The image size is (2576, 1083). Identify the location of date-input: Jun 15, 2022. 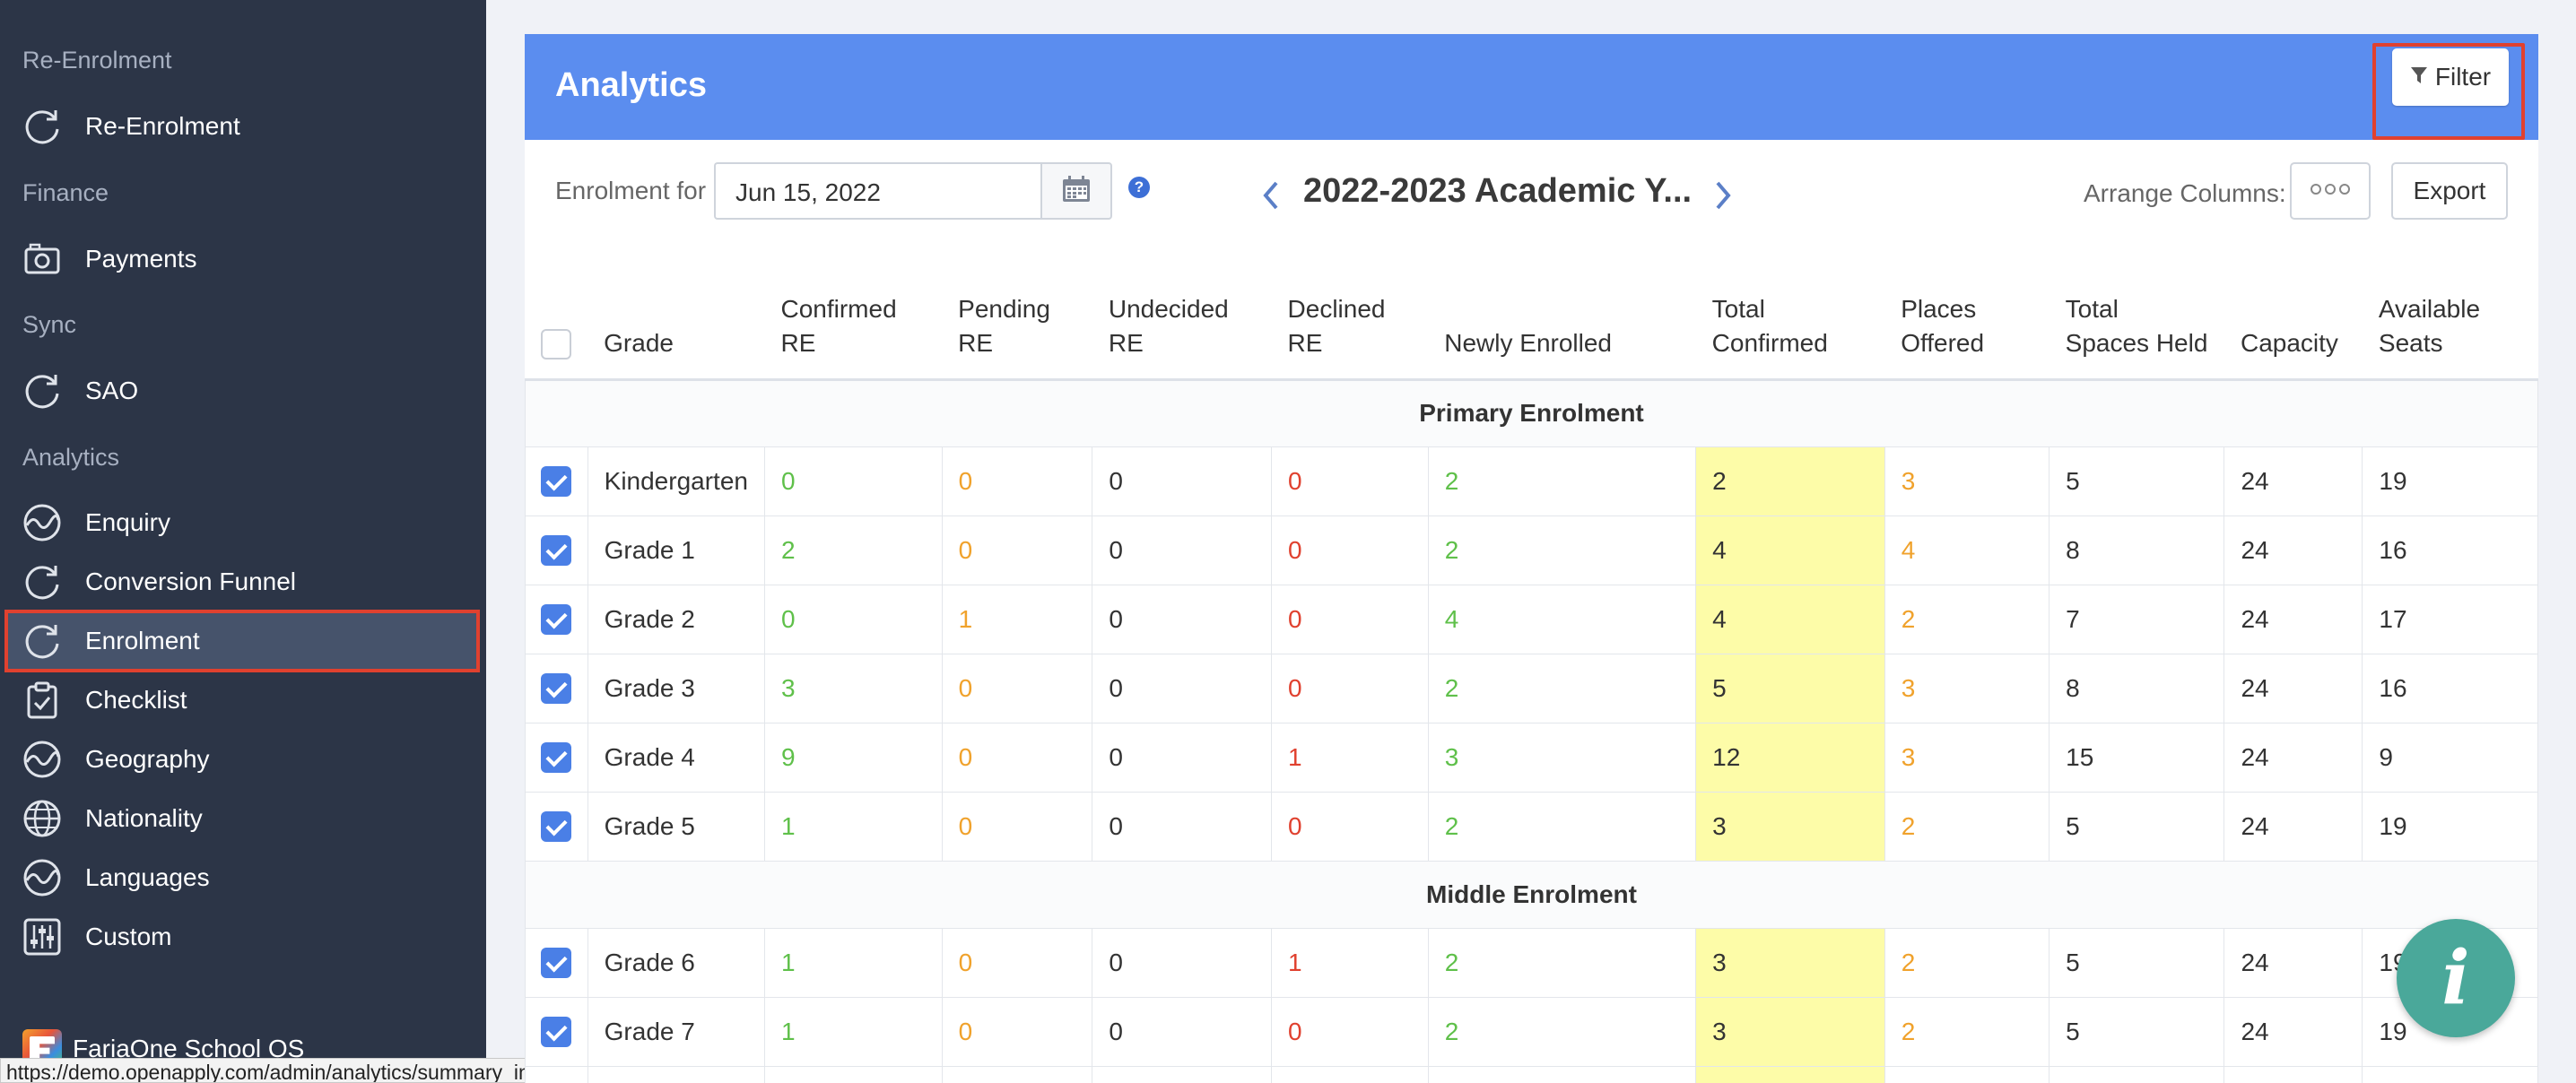
(877, 191).